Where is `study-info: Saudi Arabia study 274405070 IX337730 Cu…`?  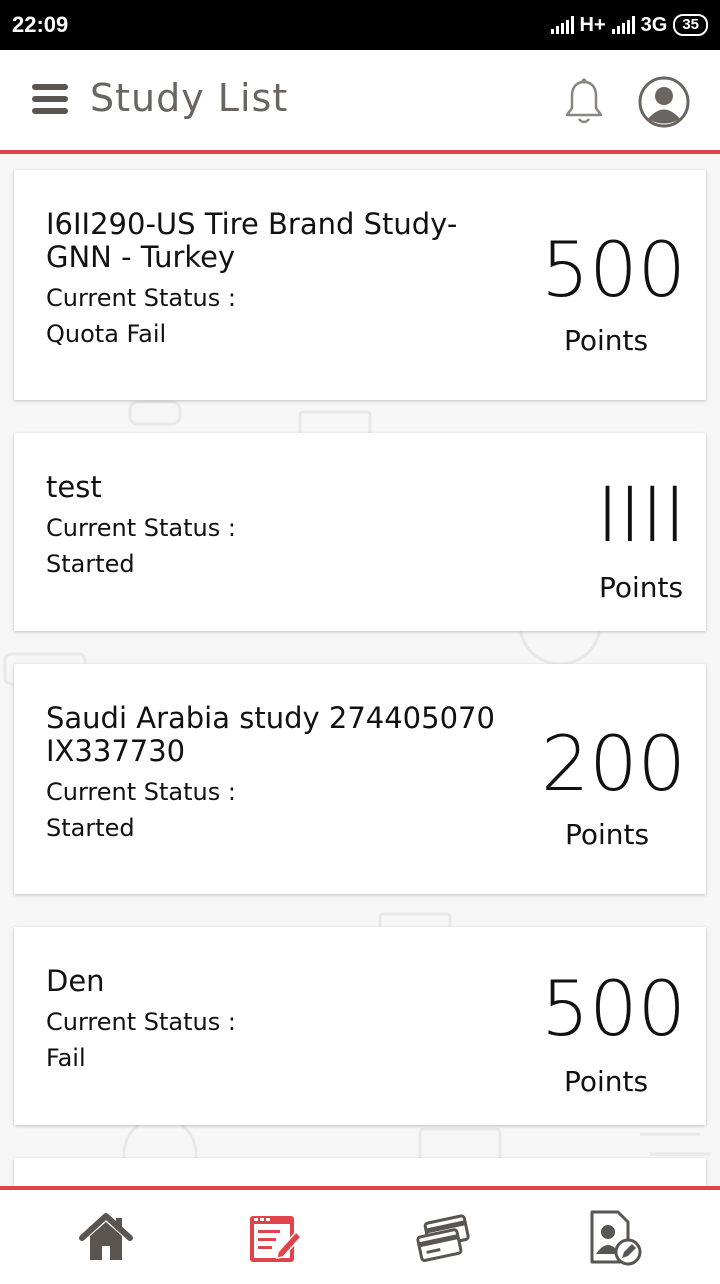
study-info: Saudi Arabia study 274405070 IX337730 Cu… is located at coordinates (281, 772).